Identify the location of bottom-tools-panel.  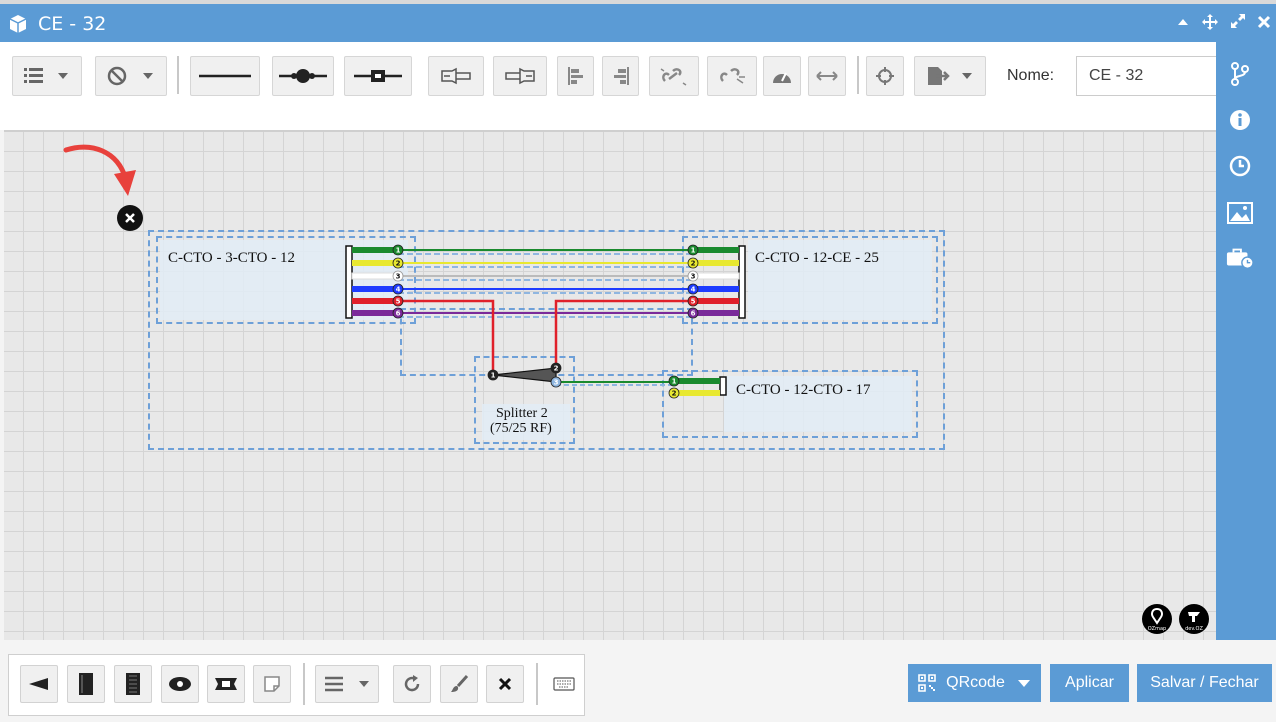
(296, 685).